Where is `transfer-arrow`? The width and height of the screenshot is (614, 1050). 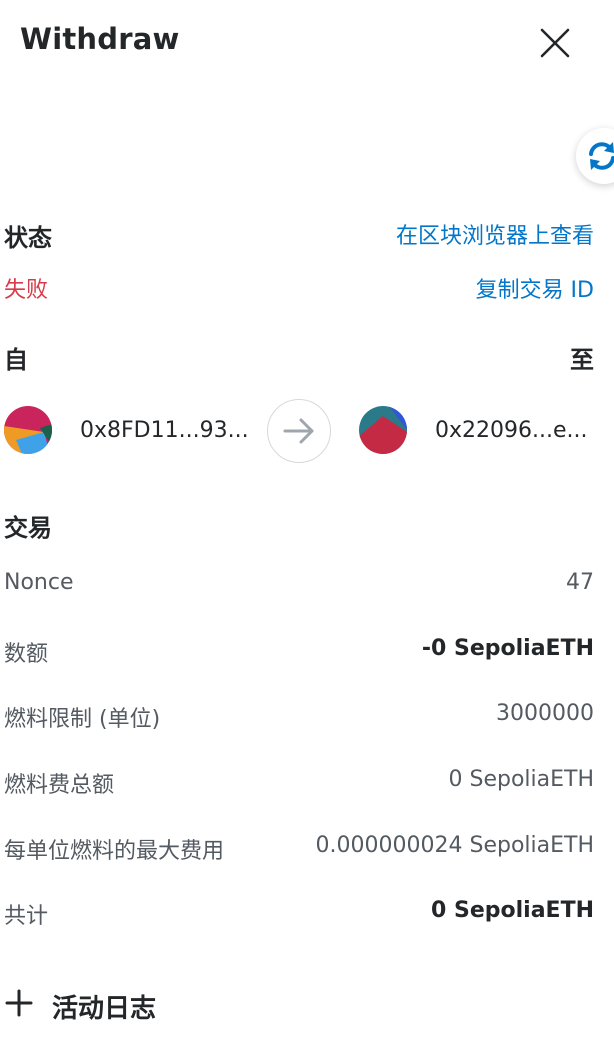 transfer-arrow is located at coordinates (299, 431).